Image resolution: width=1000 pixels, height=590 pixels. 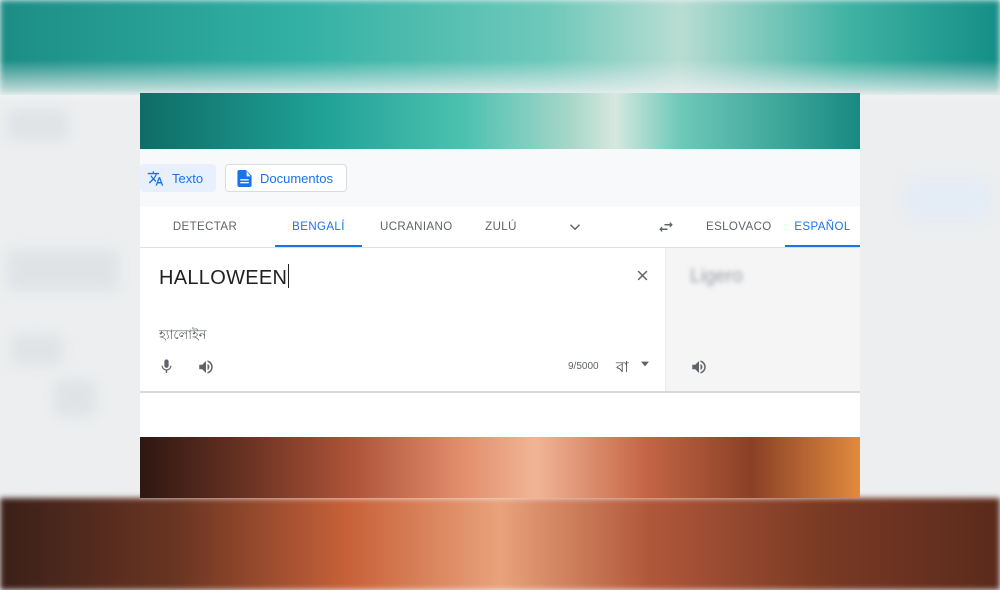 What do you see at coordinates (248, 178) in the screenshot?
I see `document-icon` at bounding box center [248, 178].